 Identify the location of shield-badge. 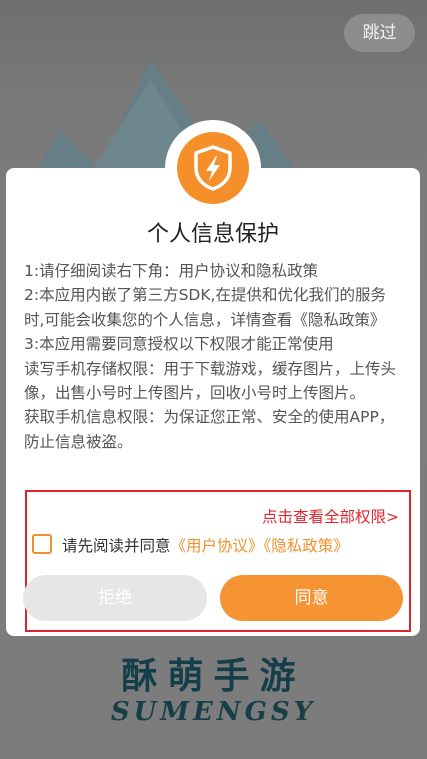
(213, 168).